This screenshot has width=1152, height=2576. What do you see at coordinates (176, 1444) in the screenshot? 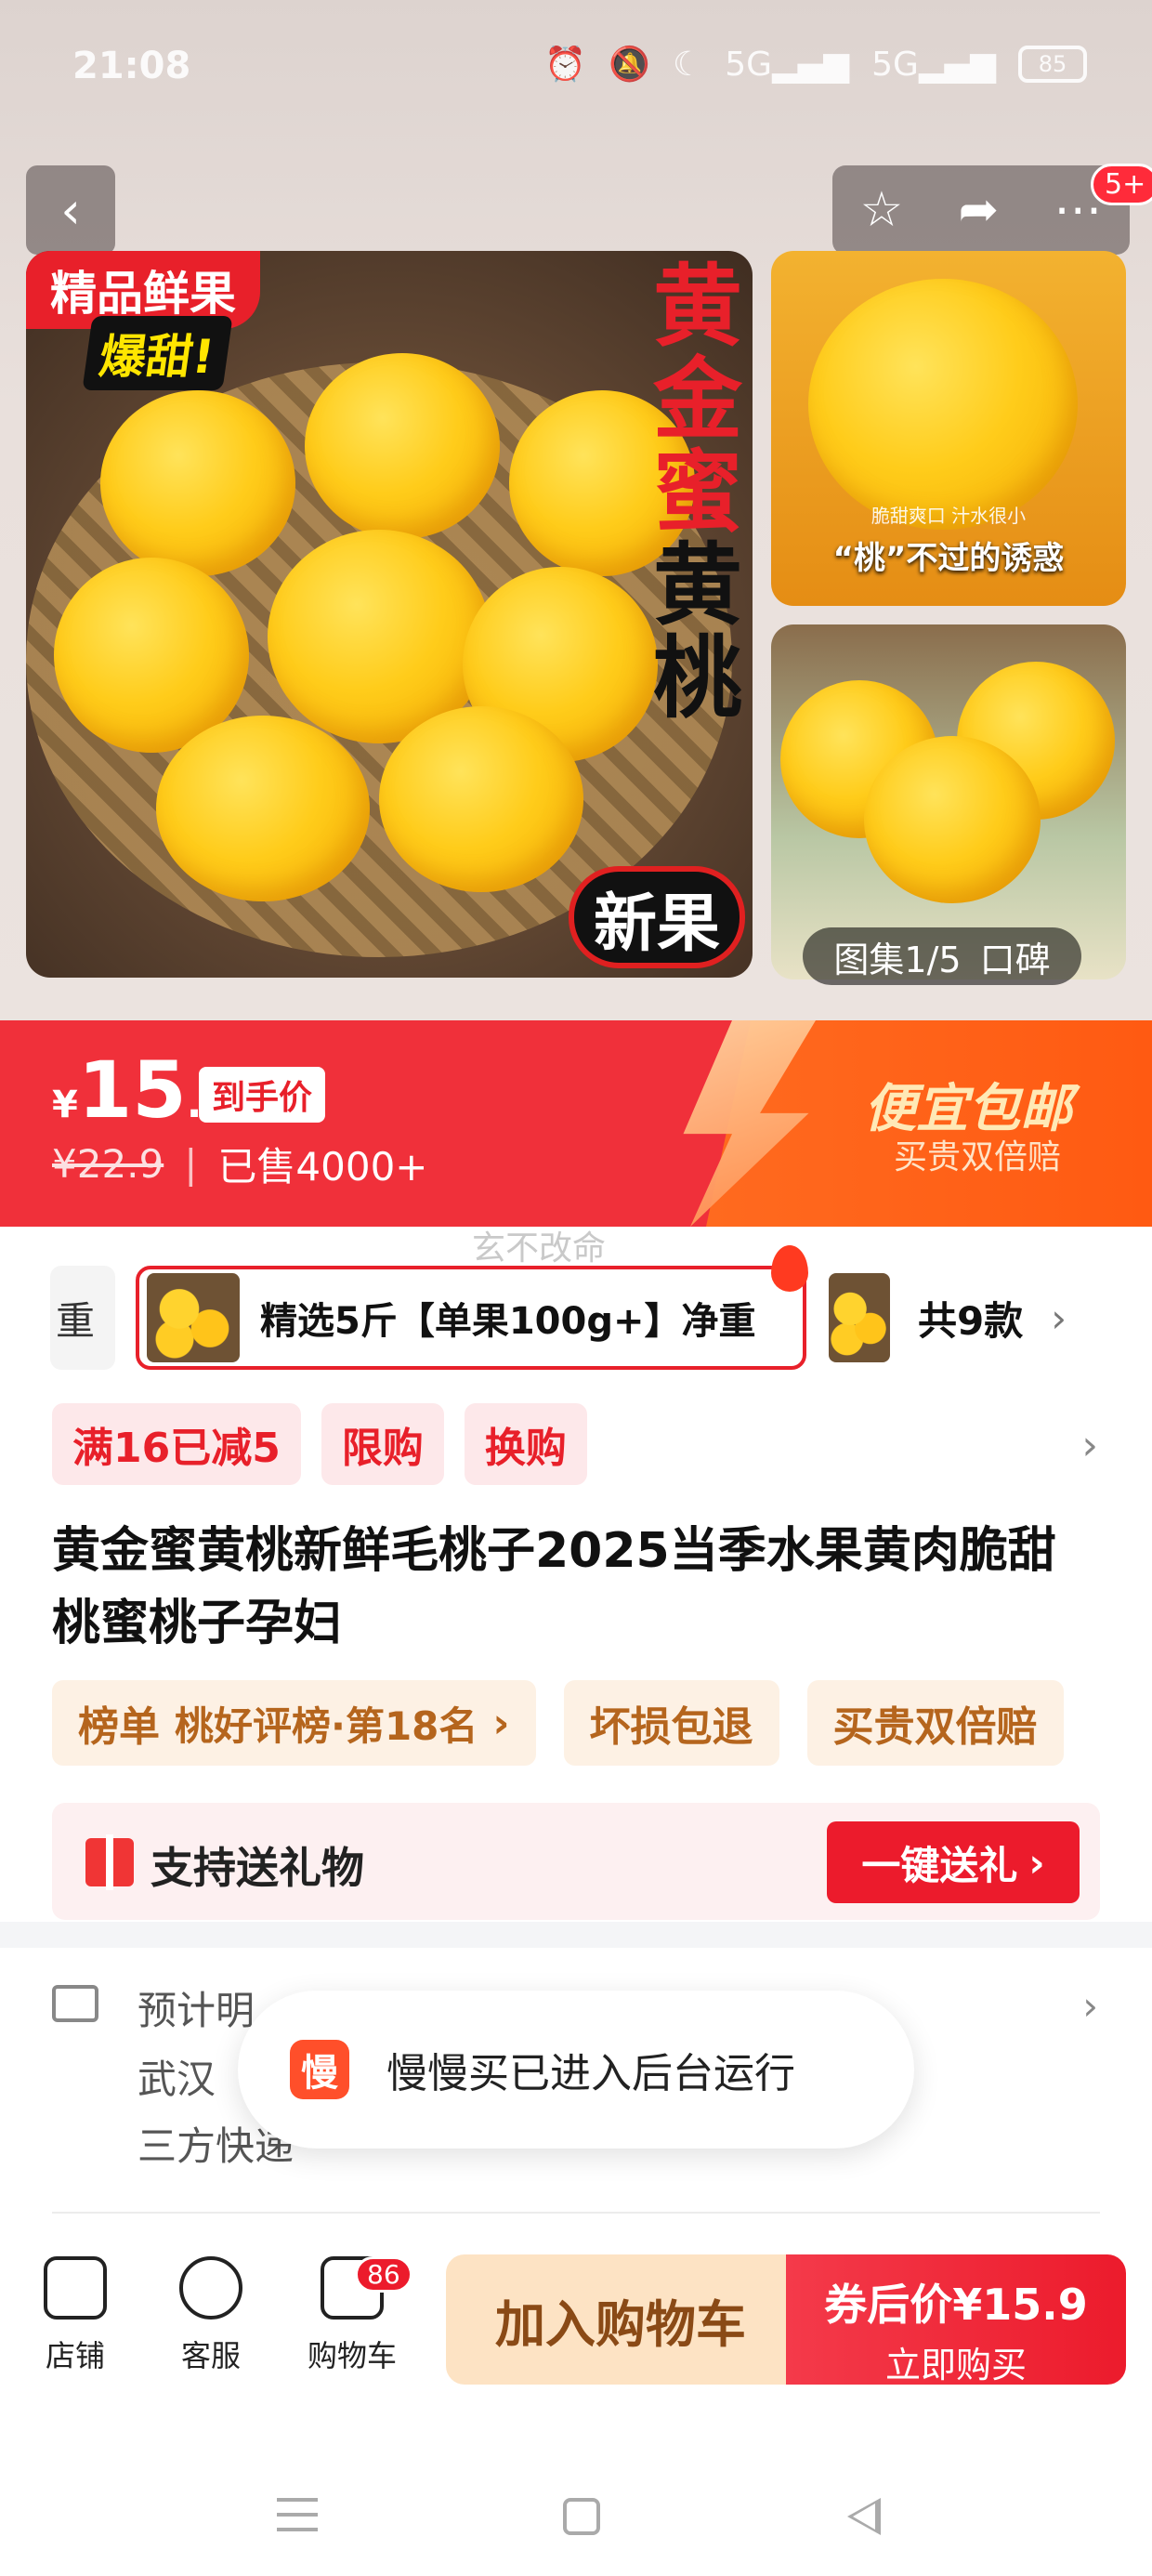
I see `promo-tag: 满16已减5` at bounding box center [176, 1444].